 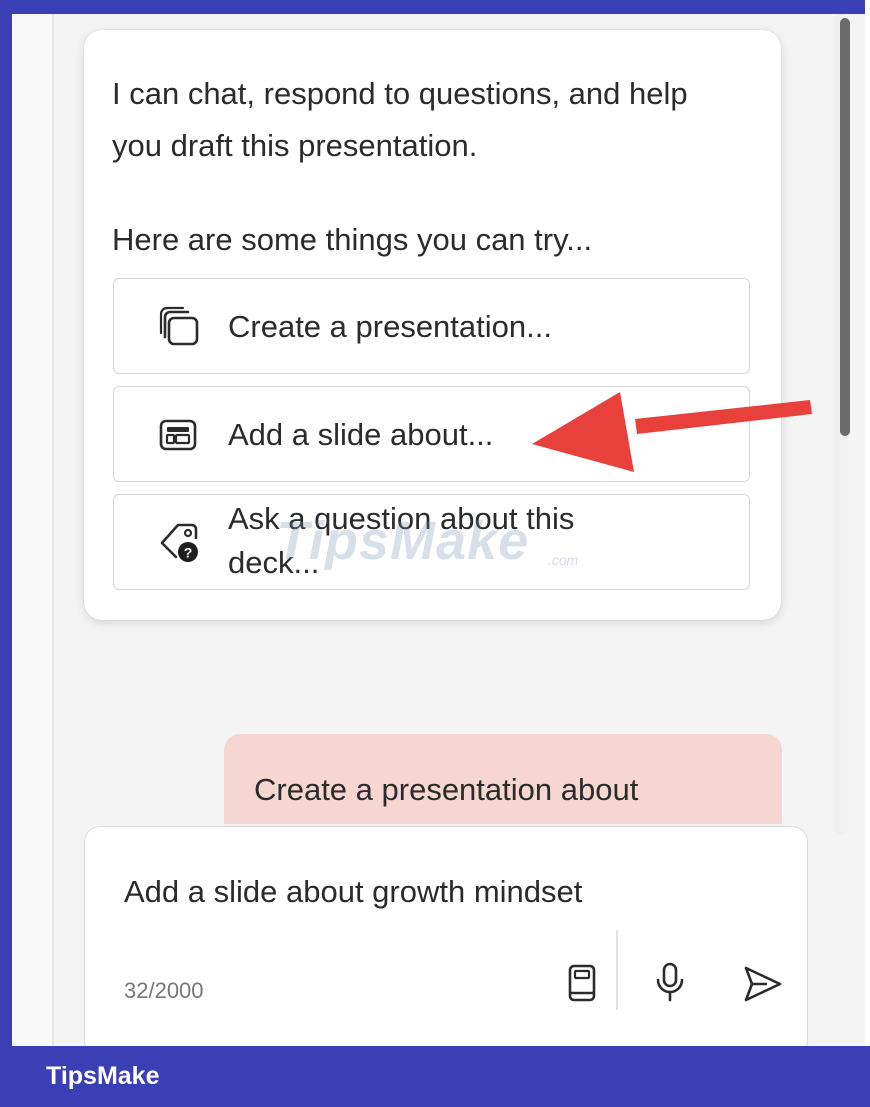 What do you see at coordinates (617, 970) in the screenshot?
I see `compose-divider` at bounding box center [617, 970].